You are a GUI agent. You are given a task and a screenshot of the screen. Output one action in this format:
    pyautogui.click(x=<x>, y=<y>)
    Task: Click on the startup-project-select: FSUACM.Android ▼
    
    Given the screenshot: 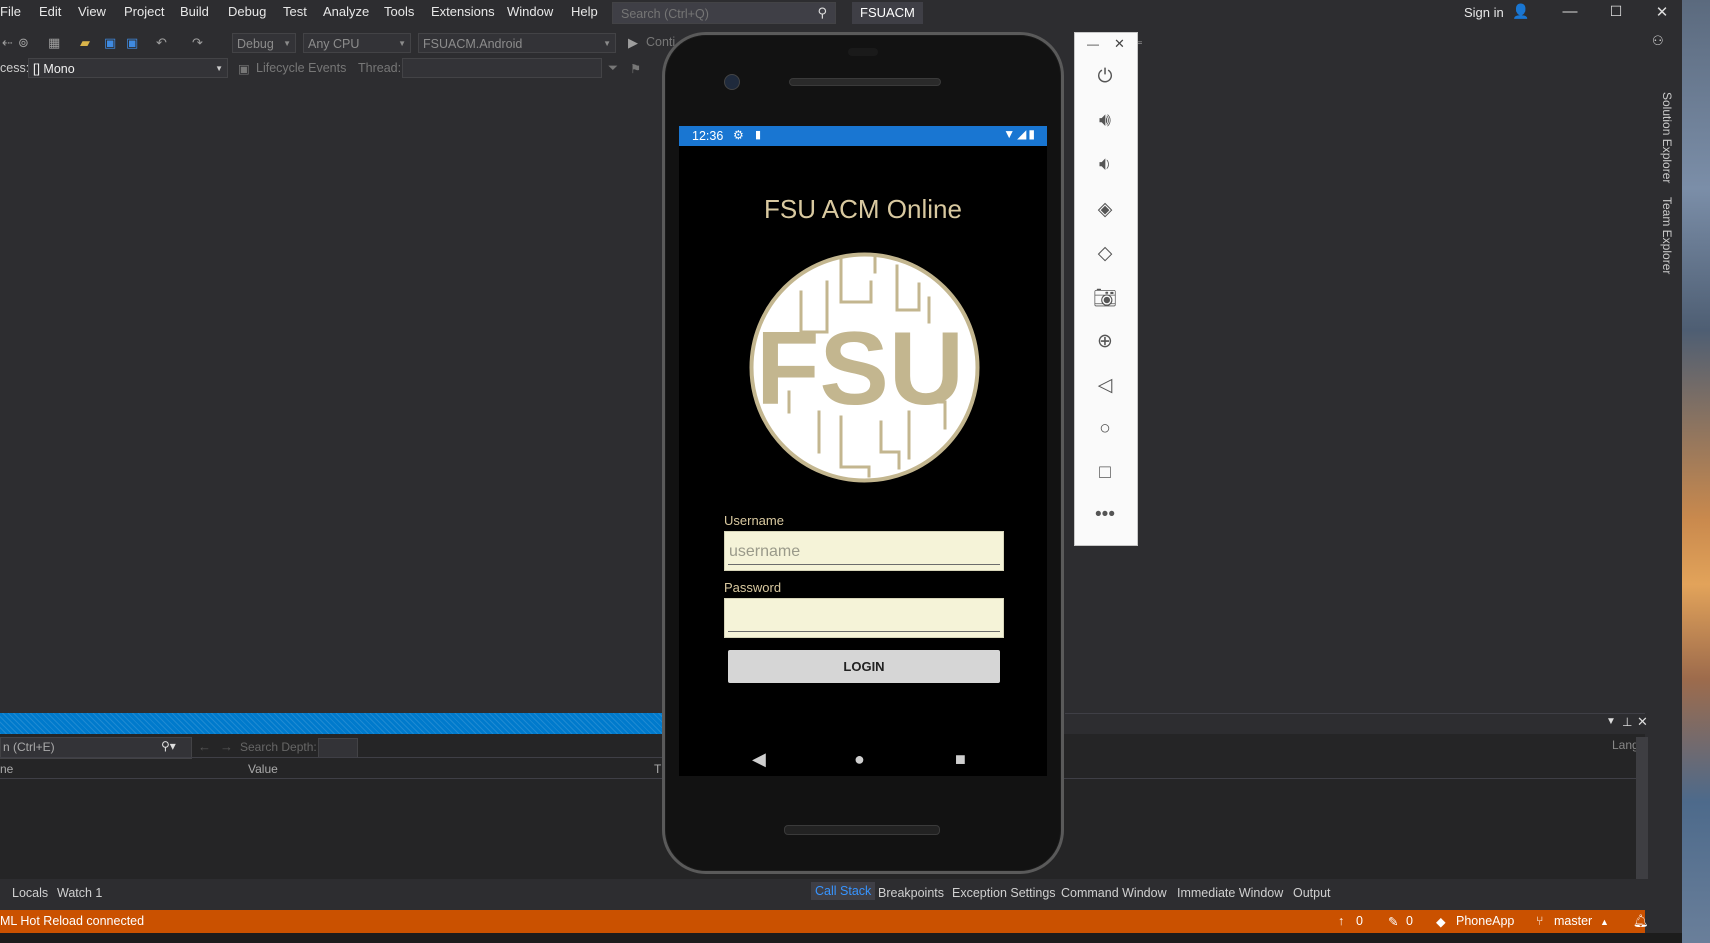 What is the action you would take?
    pyautogui.click(x=517, y=43)
    